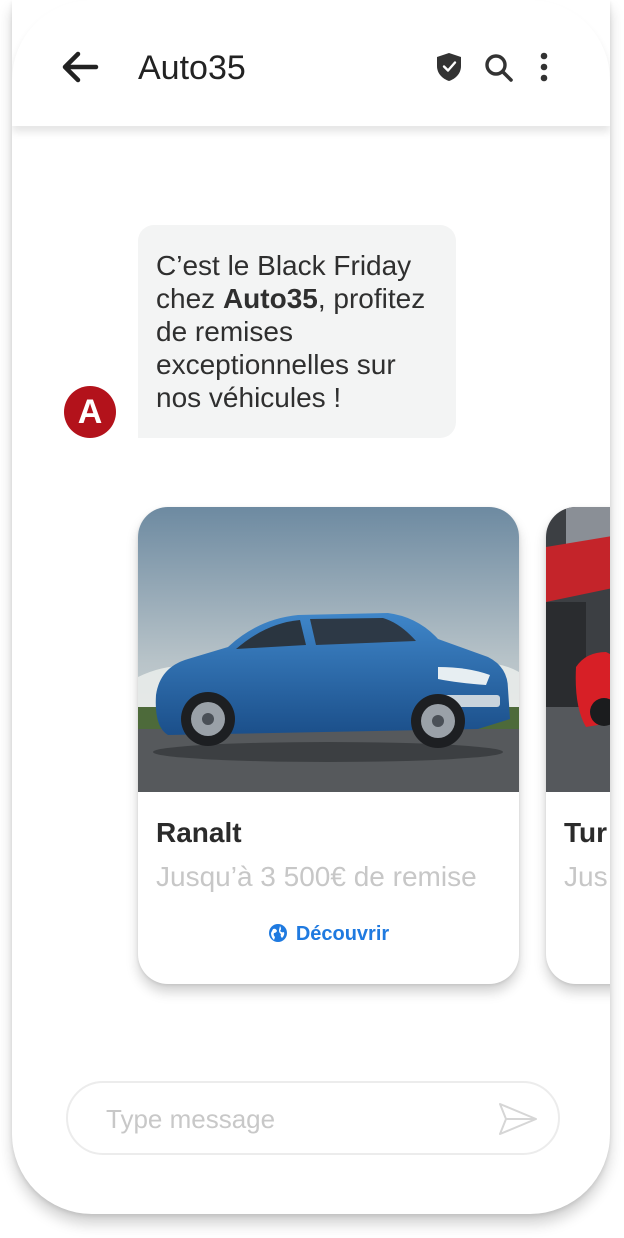 This screenshot has height=1238, width=624. Describe the element at coordinates (291, 1119) in the screenshot. I see `message-input` at that location.